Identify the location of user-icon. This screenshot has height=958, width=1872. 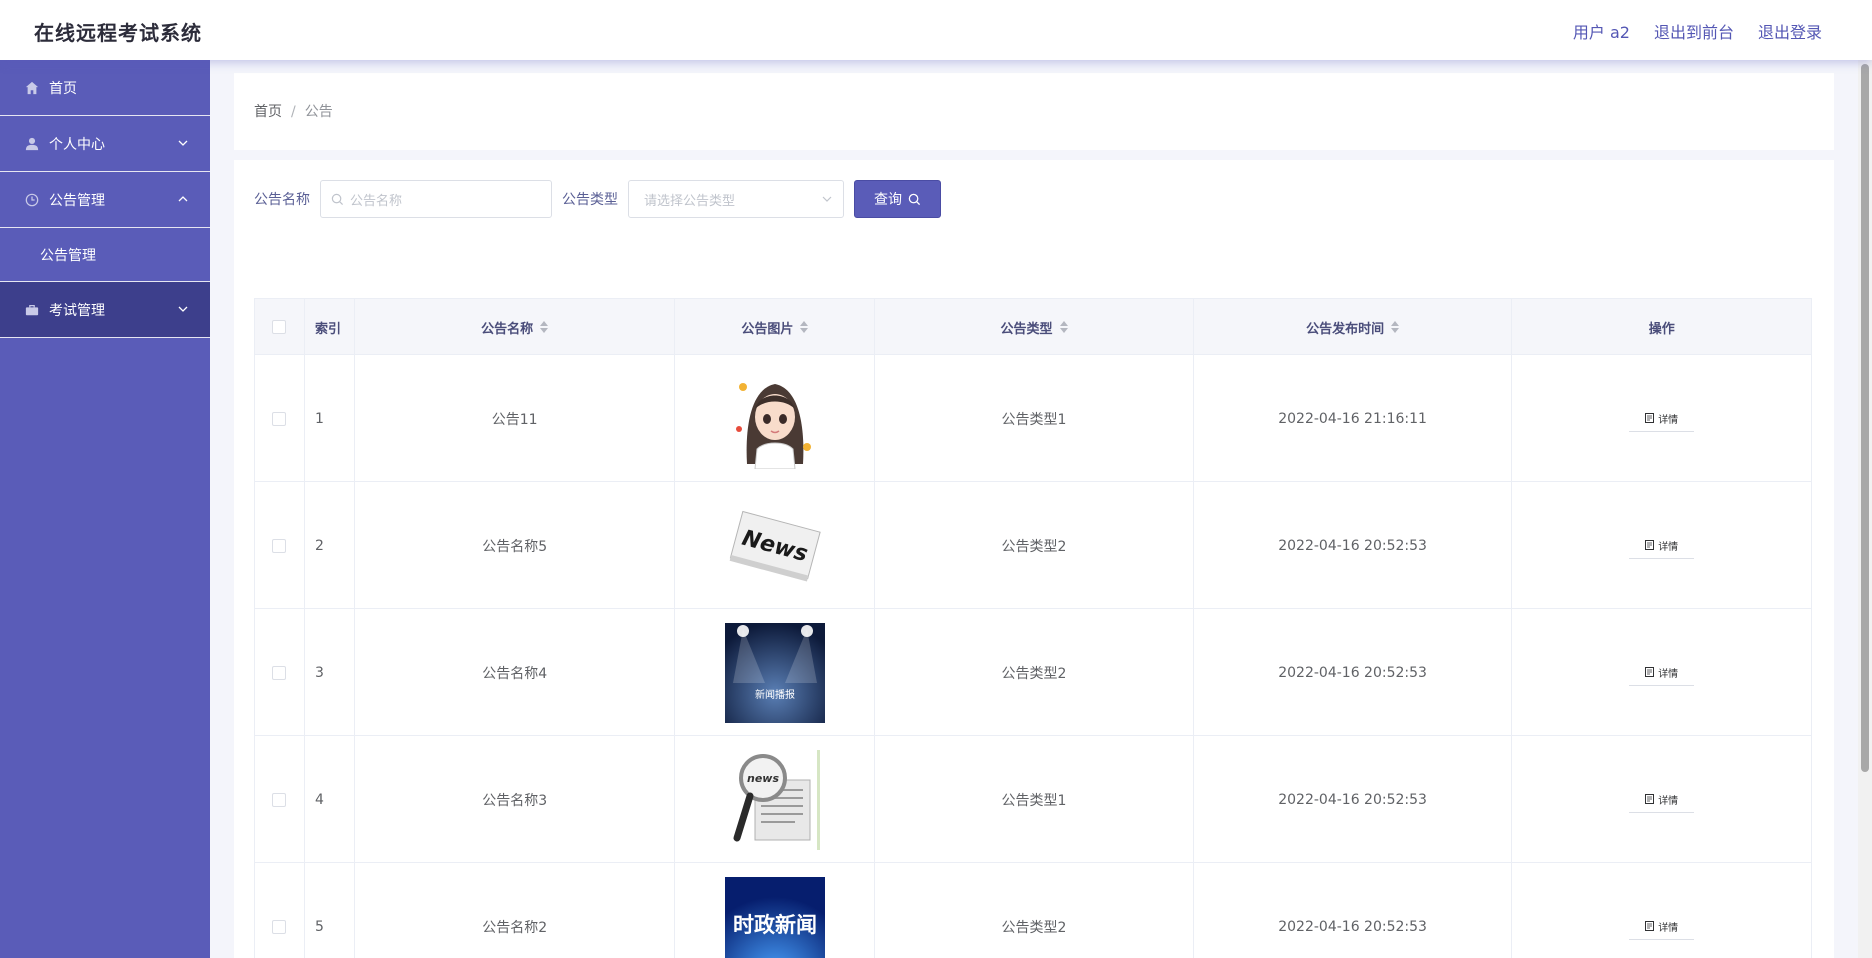
(32, 144).